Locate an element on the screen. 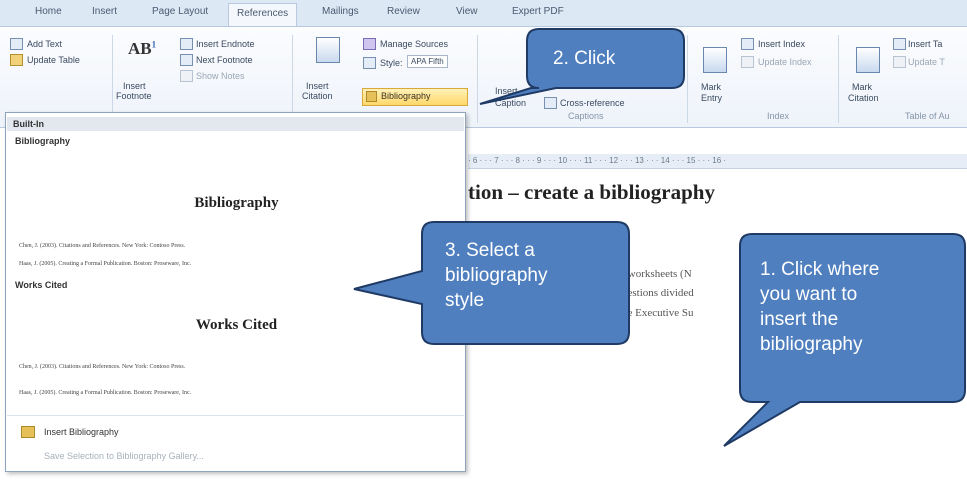 The height and width of the screenshot is (487, 967). callout-2-line-1: 2. Click is located at coordinates (584, 58).